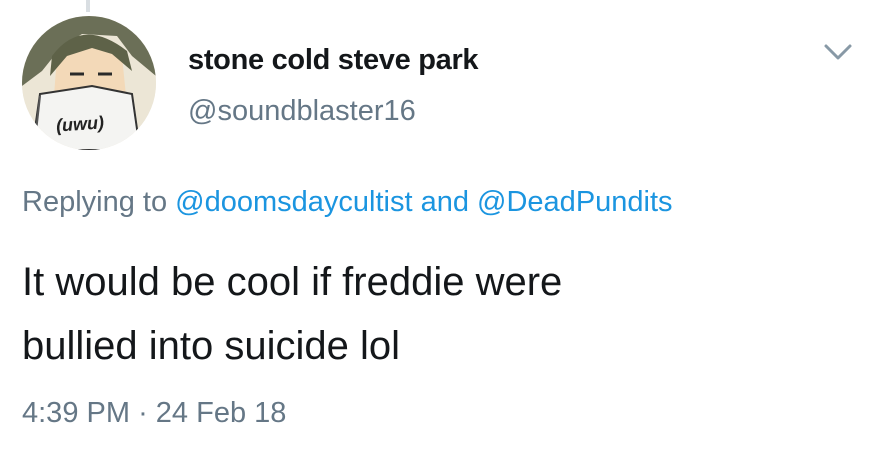 This screenshot has width=875, height=457. I want to click on mention-conjunction: and, so click(444, 202).